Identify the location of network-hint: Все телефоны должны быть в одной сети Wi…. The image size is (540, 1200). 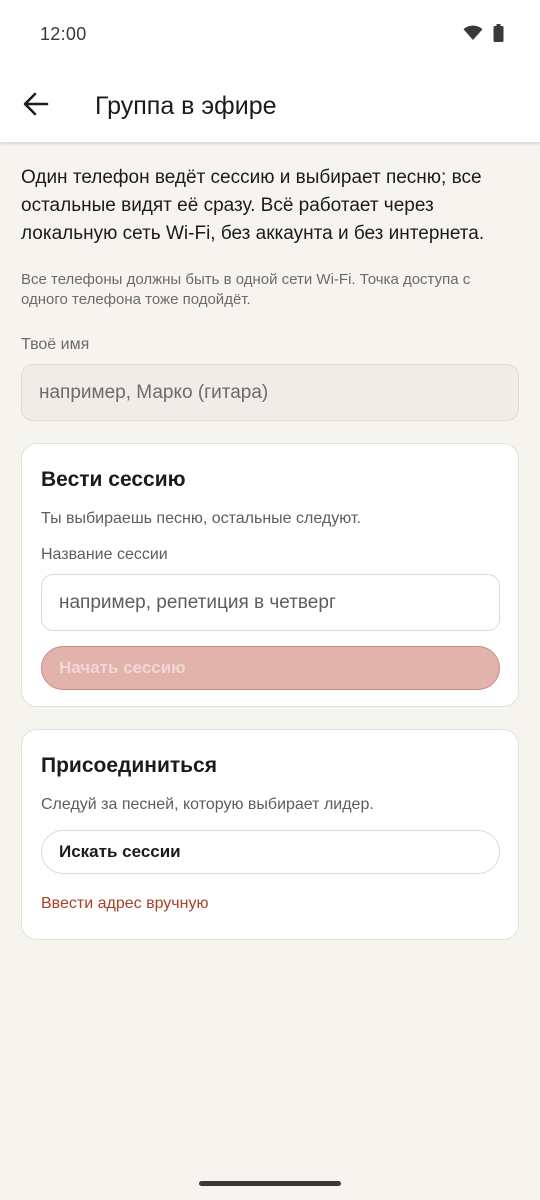
(246, 289).